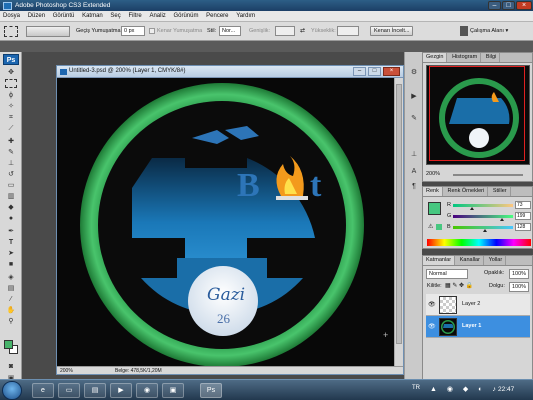  What do you see at coordinates (11, 218) in the screenshot?
I see `dodge-tool-icon: ●` at bounding box center [11, 218].